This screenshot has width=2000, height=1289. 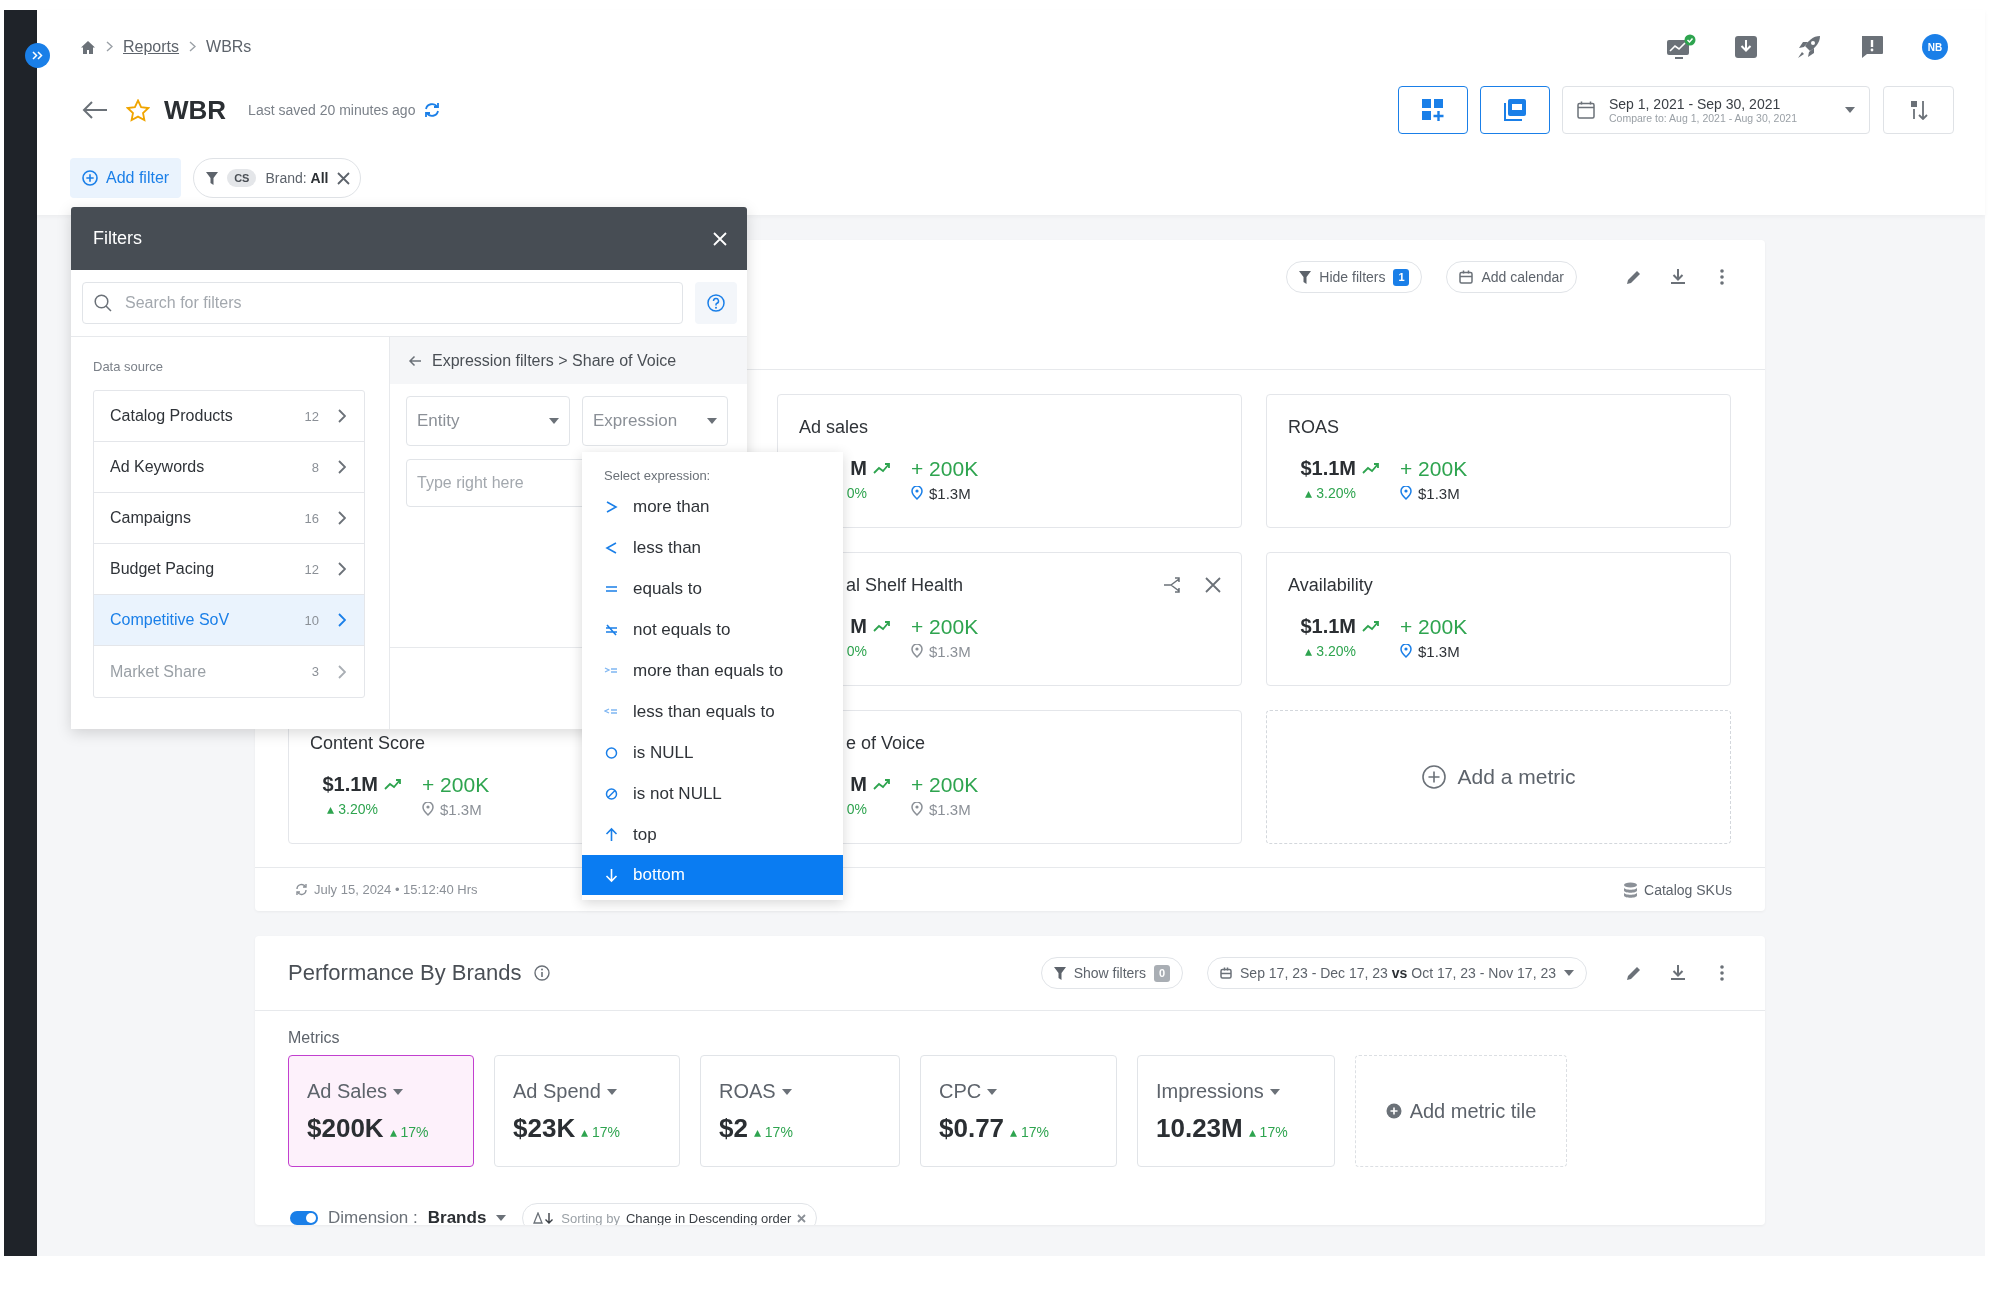 What do you see at coordinates (138, 110) in the screenshot?
I see `star-icon` at bounding box center [138, 110].